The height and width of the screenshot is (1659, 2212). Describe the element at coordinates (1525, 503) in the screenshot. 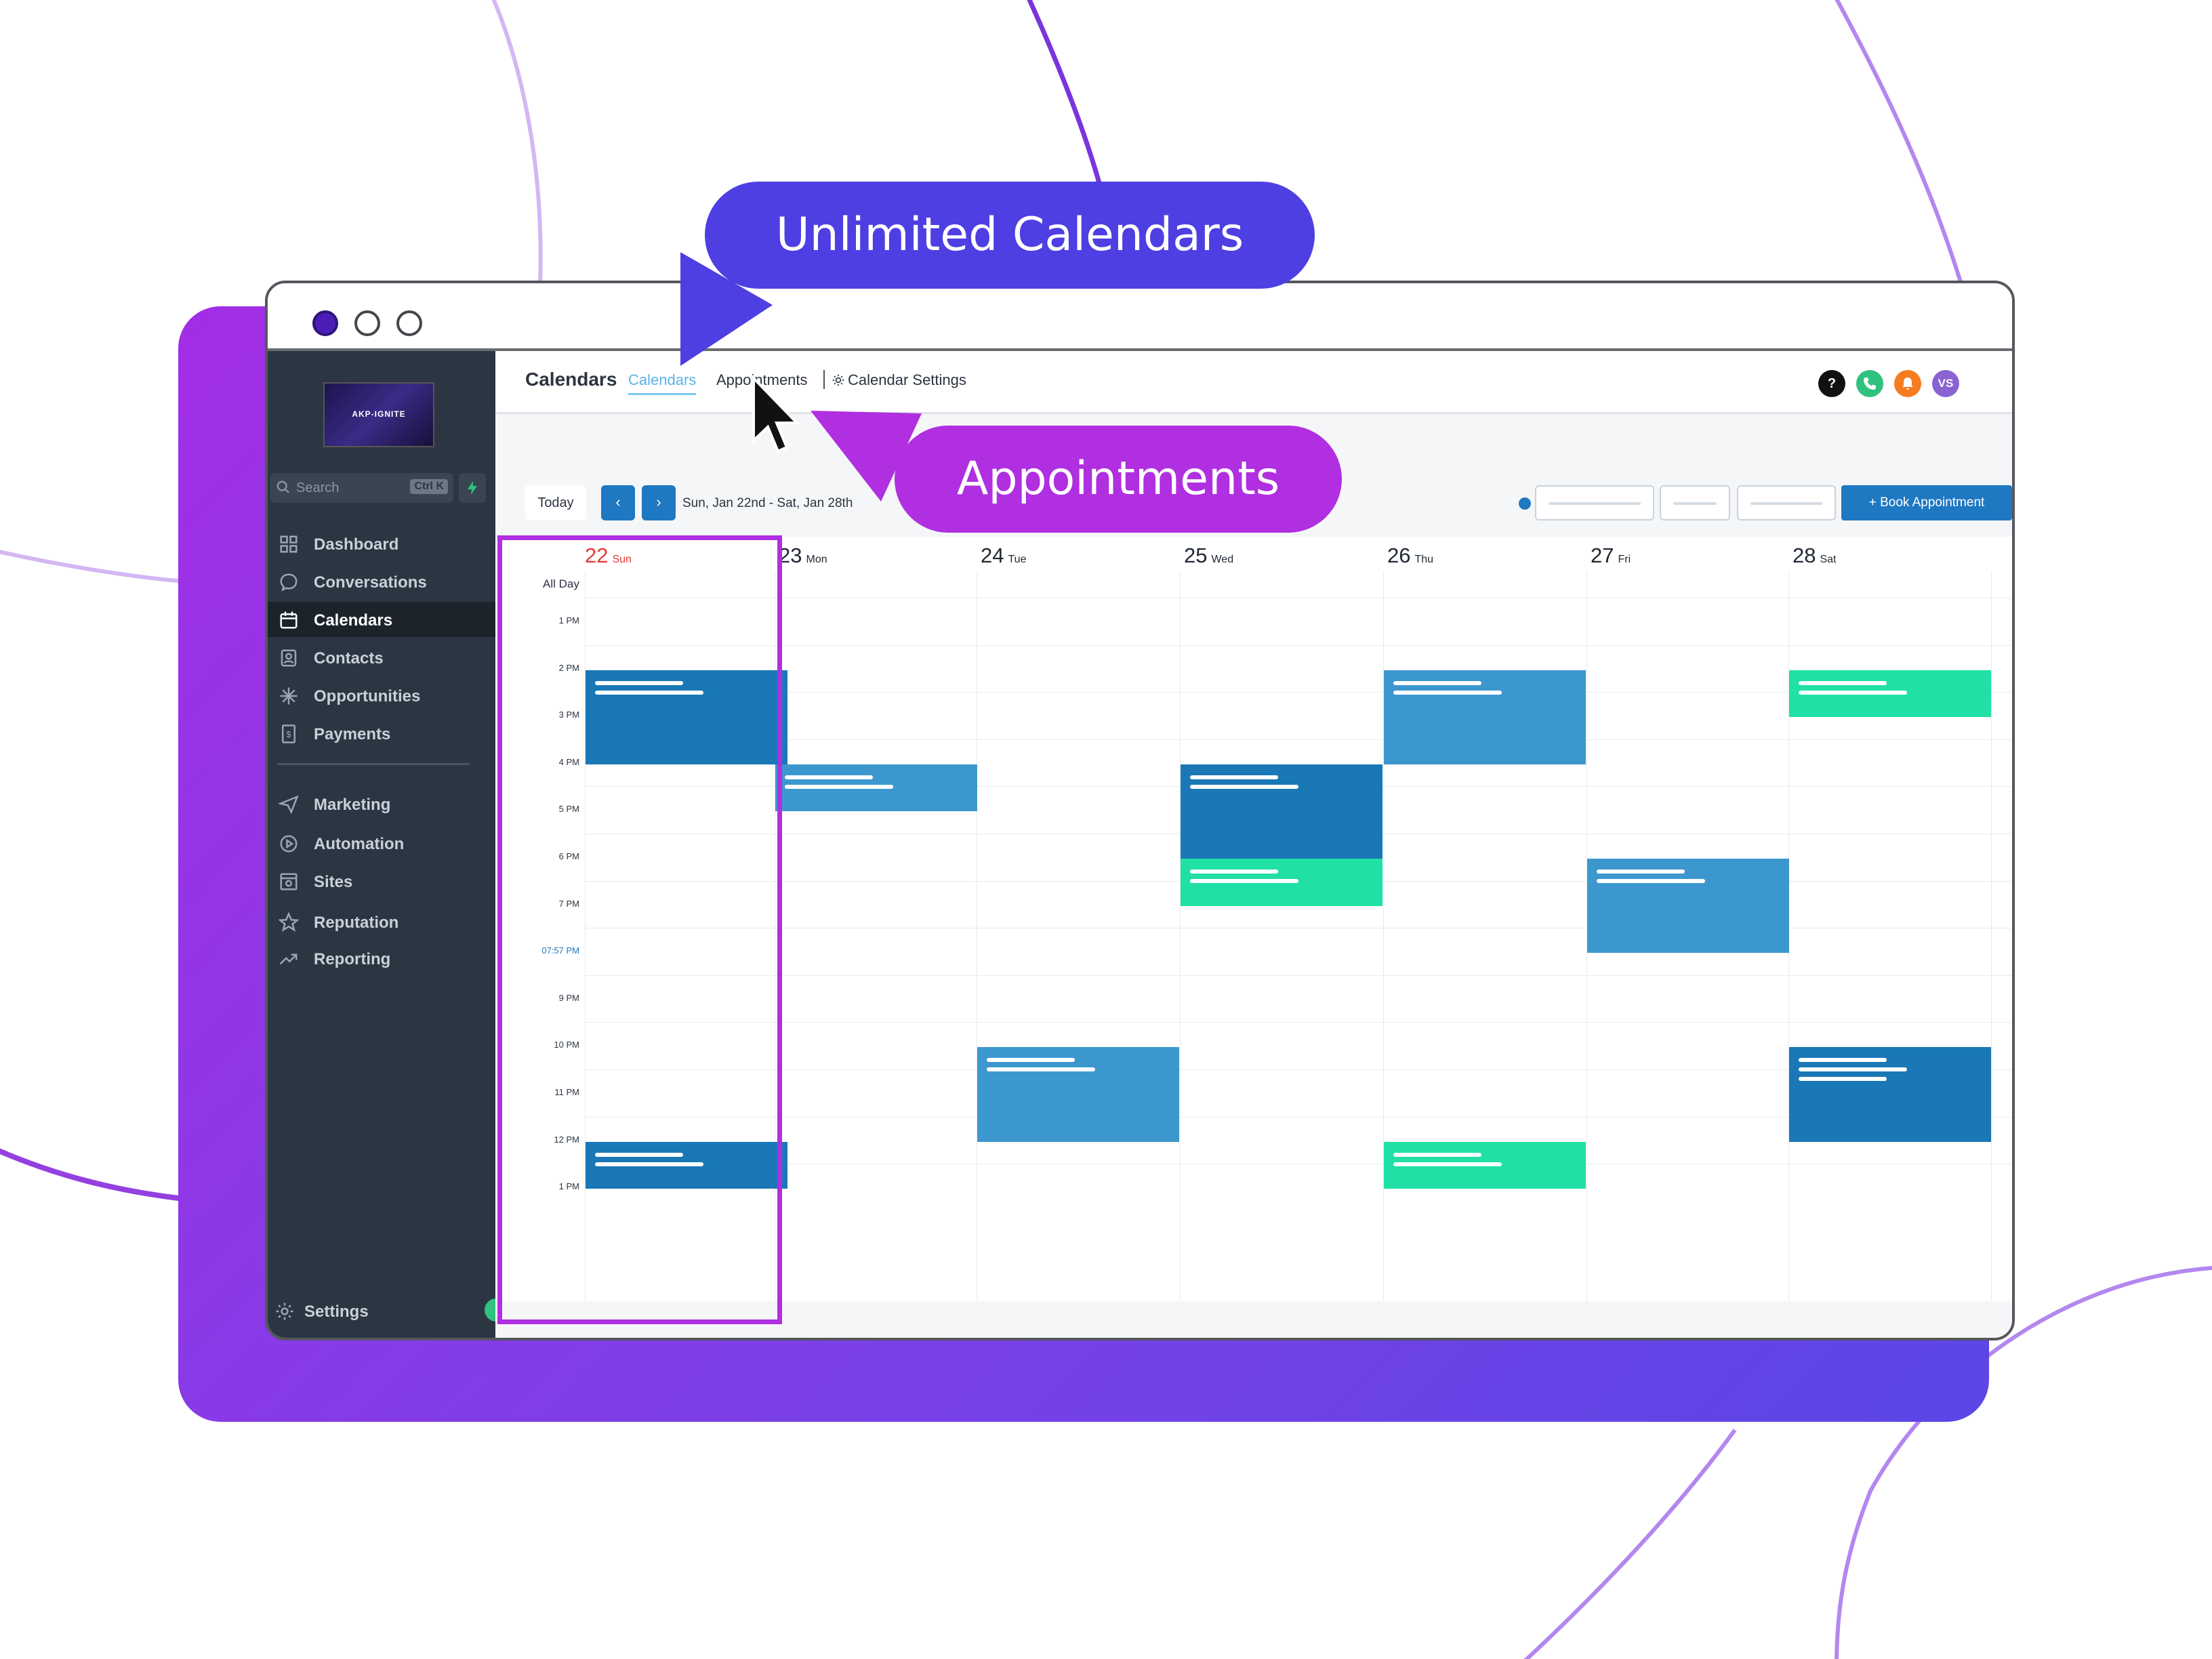

I see `info-icon` at that location.